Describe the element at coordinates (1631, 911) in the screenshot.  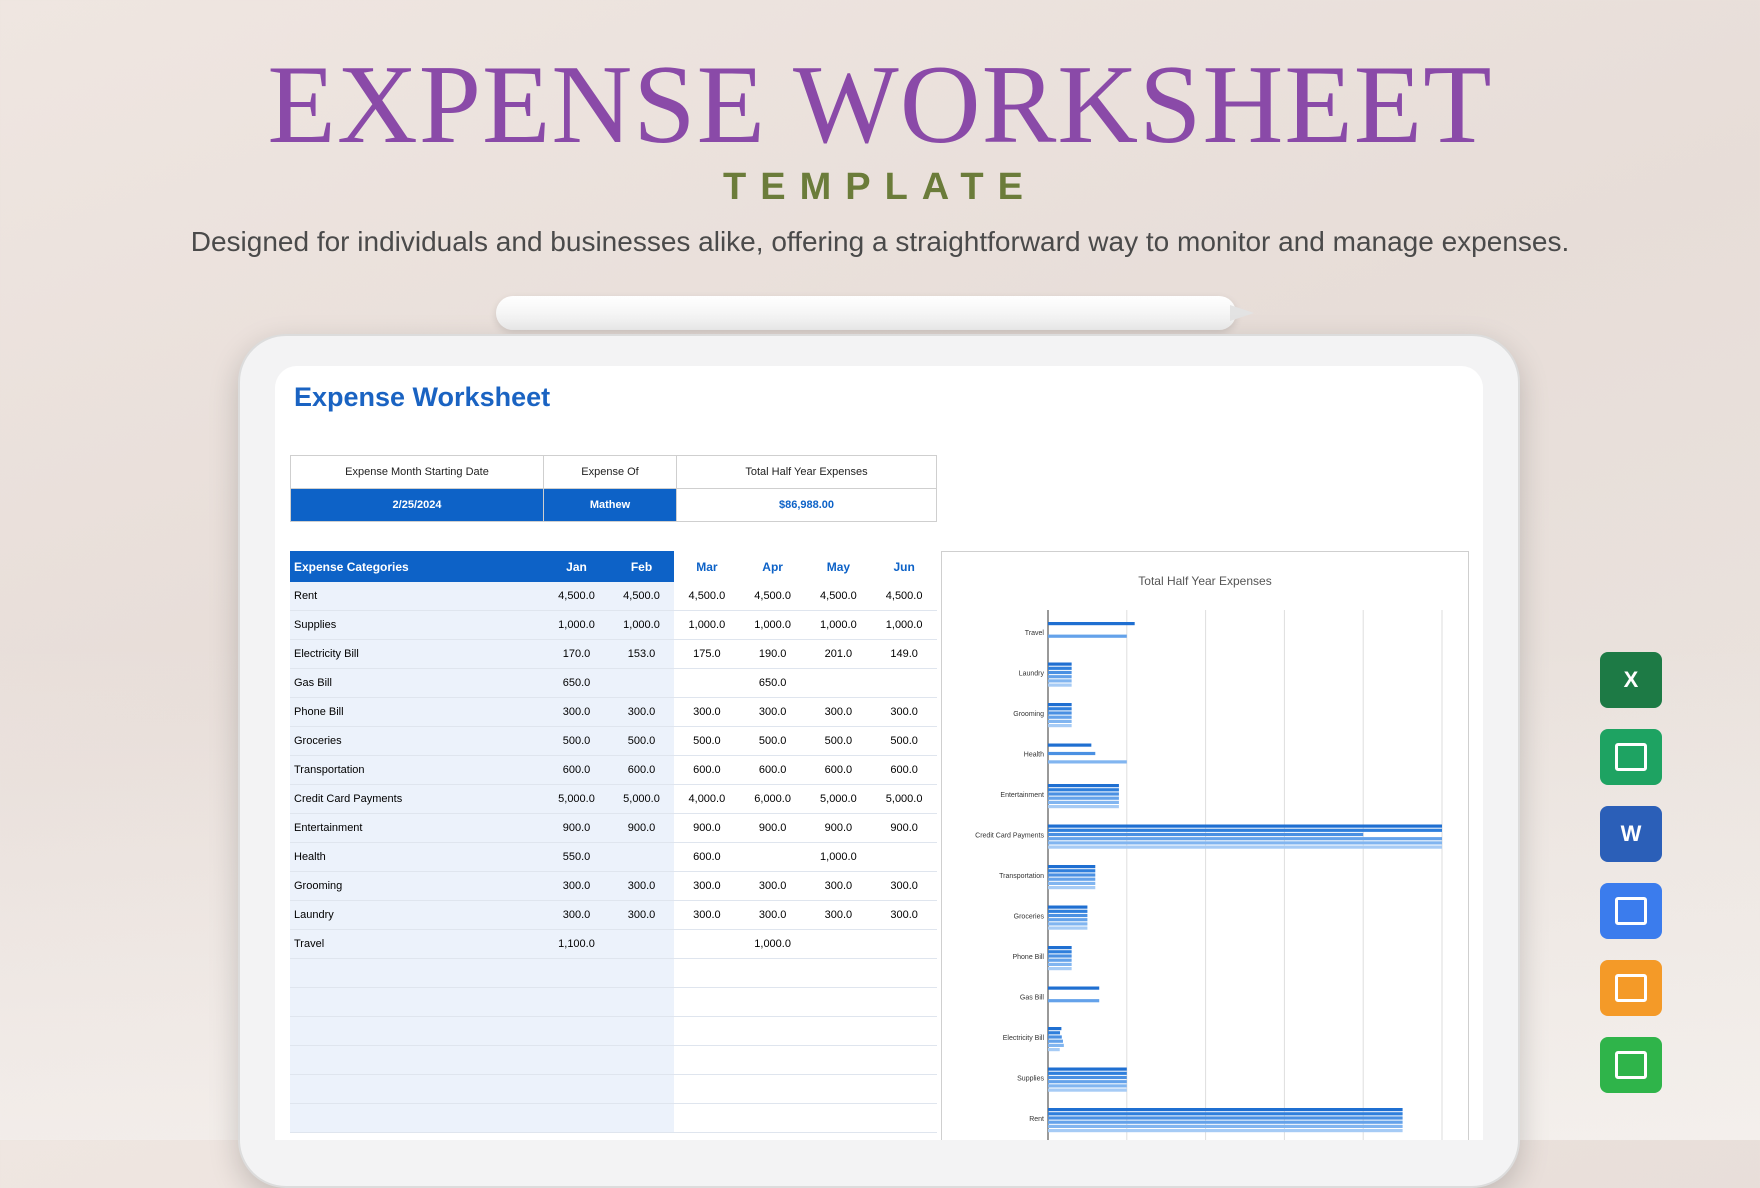
I see `google-docs-icon` at that location.